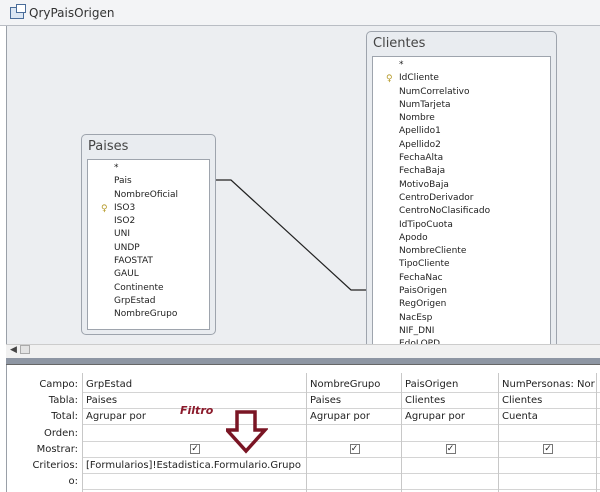 This screenshot has width=600, height=492. I want to click on field-name: FAOSTAT, so click(133, 261).